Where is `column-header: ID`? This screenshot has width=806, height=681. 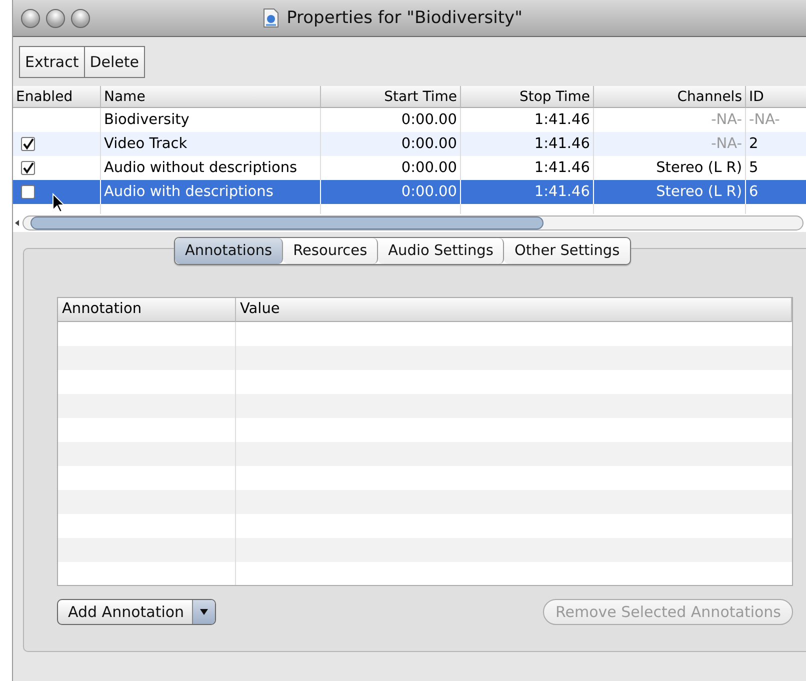
column-header: ID is located at coordinates (776, 97).